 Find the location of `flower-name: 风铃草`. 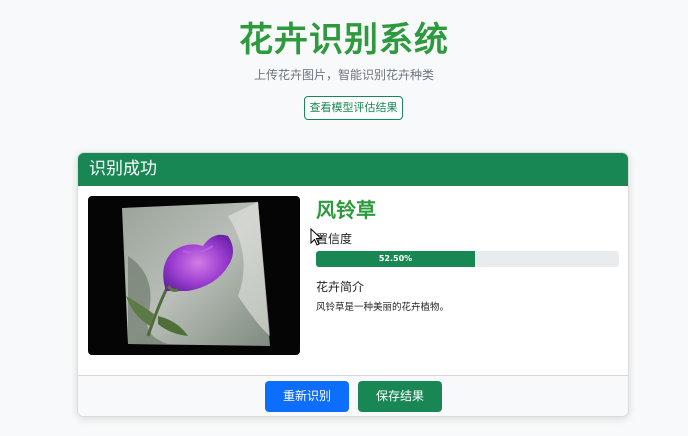

flower-name: 风铃草 is located at coordinates (346, 210).